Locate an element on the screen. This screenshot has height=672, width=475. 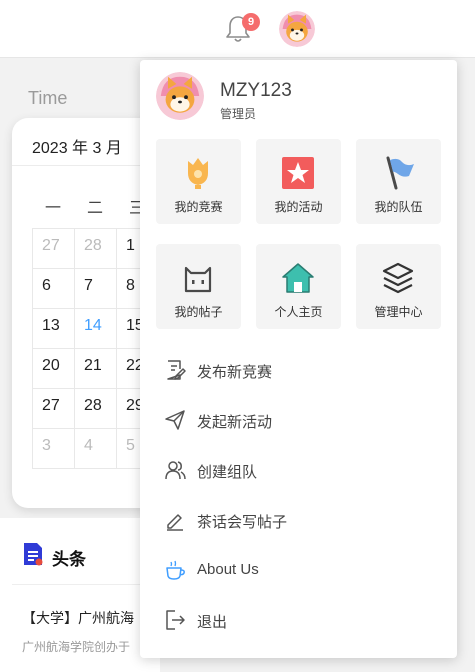
tile-my-competitions: 我的竞赛 is located at coordinates (198, 181).